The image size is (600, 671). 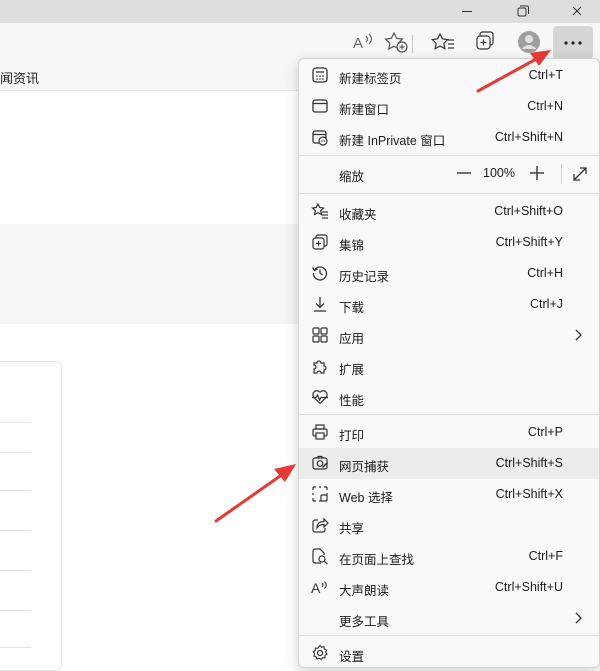 What do you see at coordinates (529, 242) in the screenshot?
I see `menu-item-shortcut: Ctrl+Shift+Y` at bounding box center [529, 242].